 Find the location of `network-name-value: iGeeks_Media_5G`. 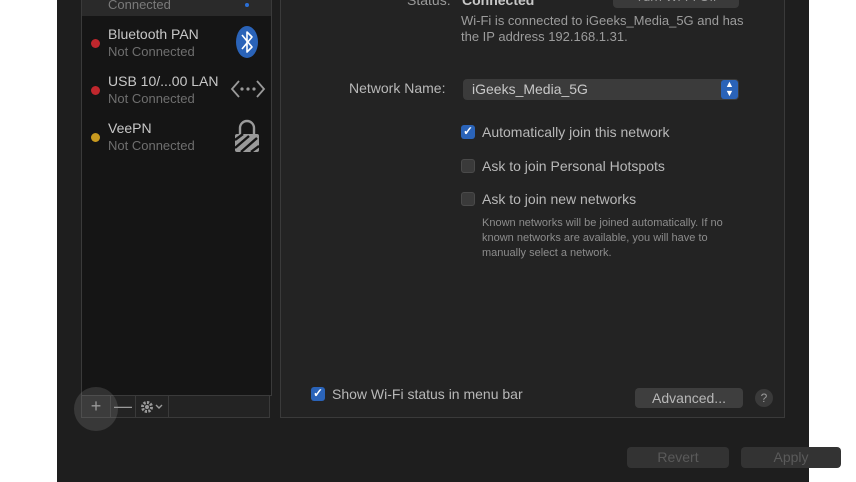

network-name-value: iGeeks_Media_5G is located at coordinates (530, 89).